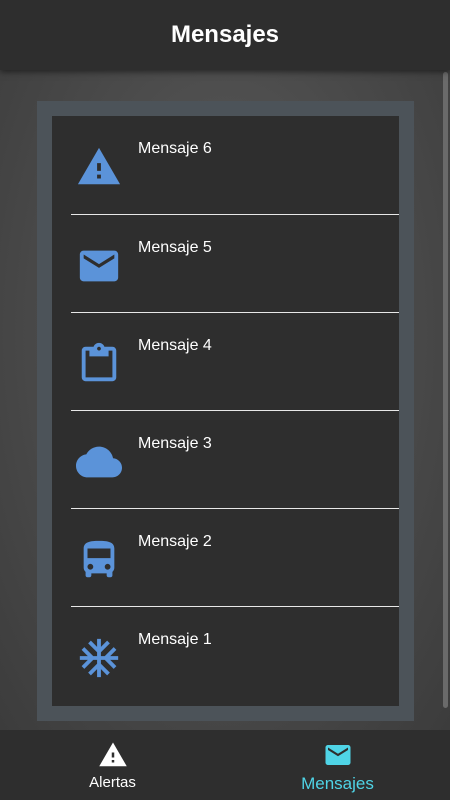  I want to click on bottom-nav: Alertas Mensajes, so click(225, 765).